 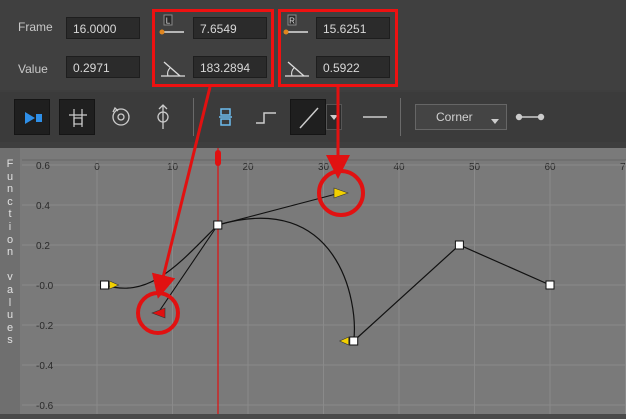 I want to click on side-label-letter: F, so click(x=10, y=164).